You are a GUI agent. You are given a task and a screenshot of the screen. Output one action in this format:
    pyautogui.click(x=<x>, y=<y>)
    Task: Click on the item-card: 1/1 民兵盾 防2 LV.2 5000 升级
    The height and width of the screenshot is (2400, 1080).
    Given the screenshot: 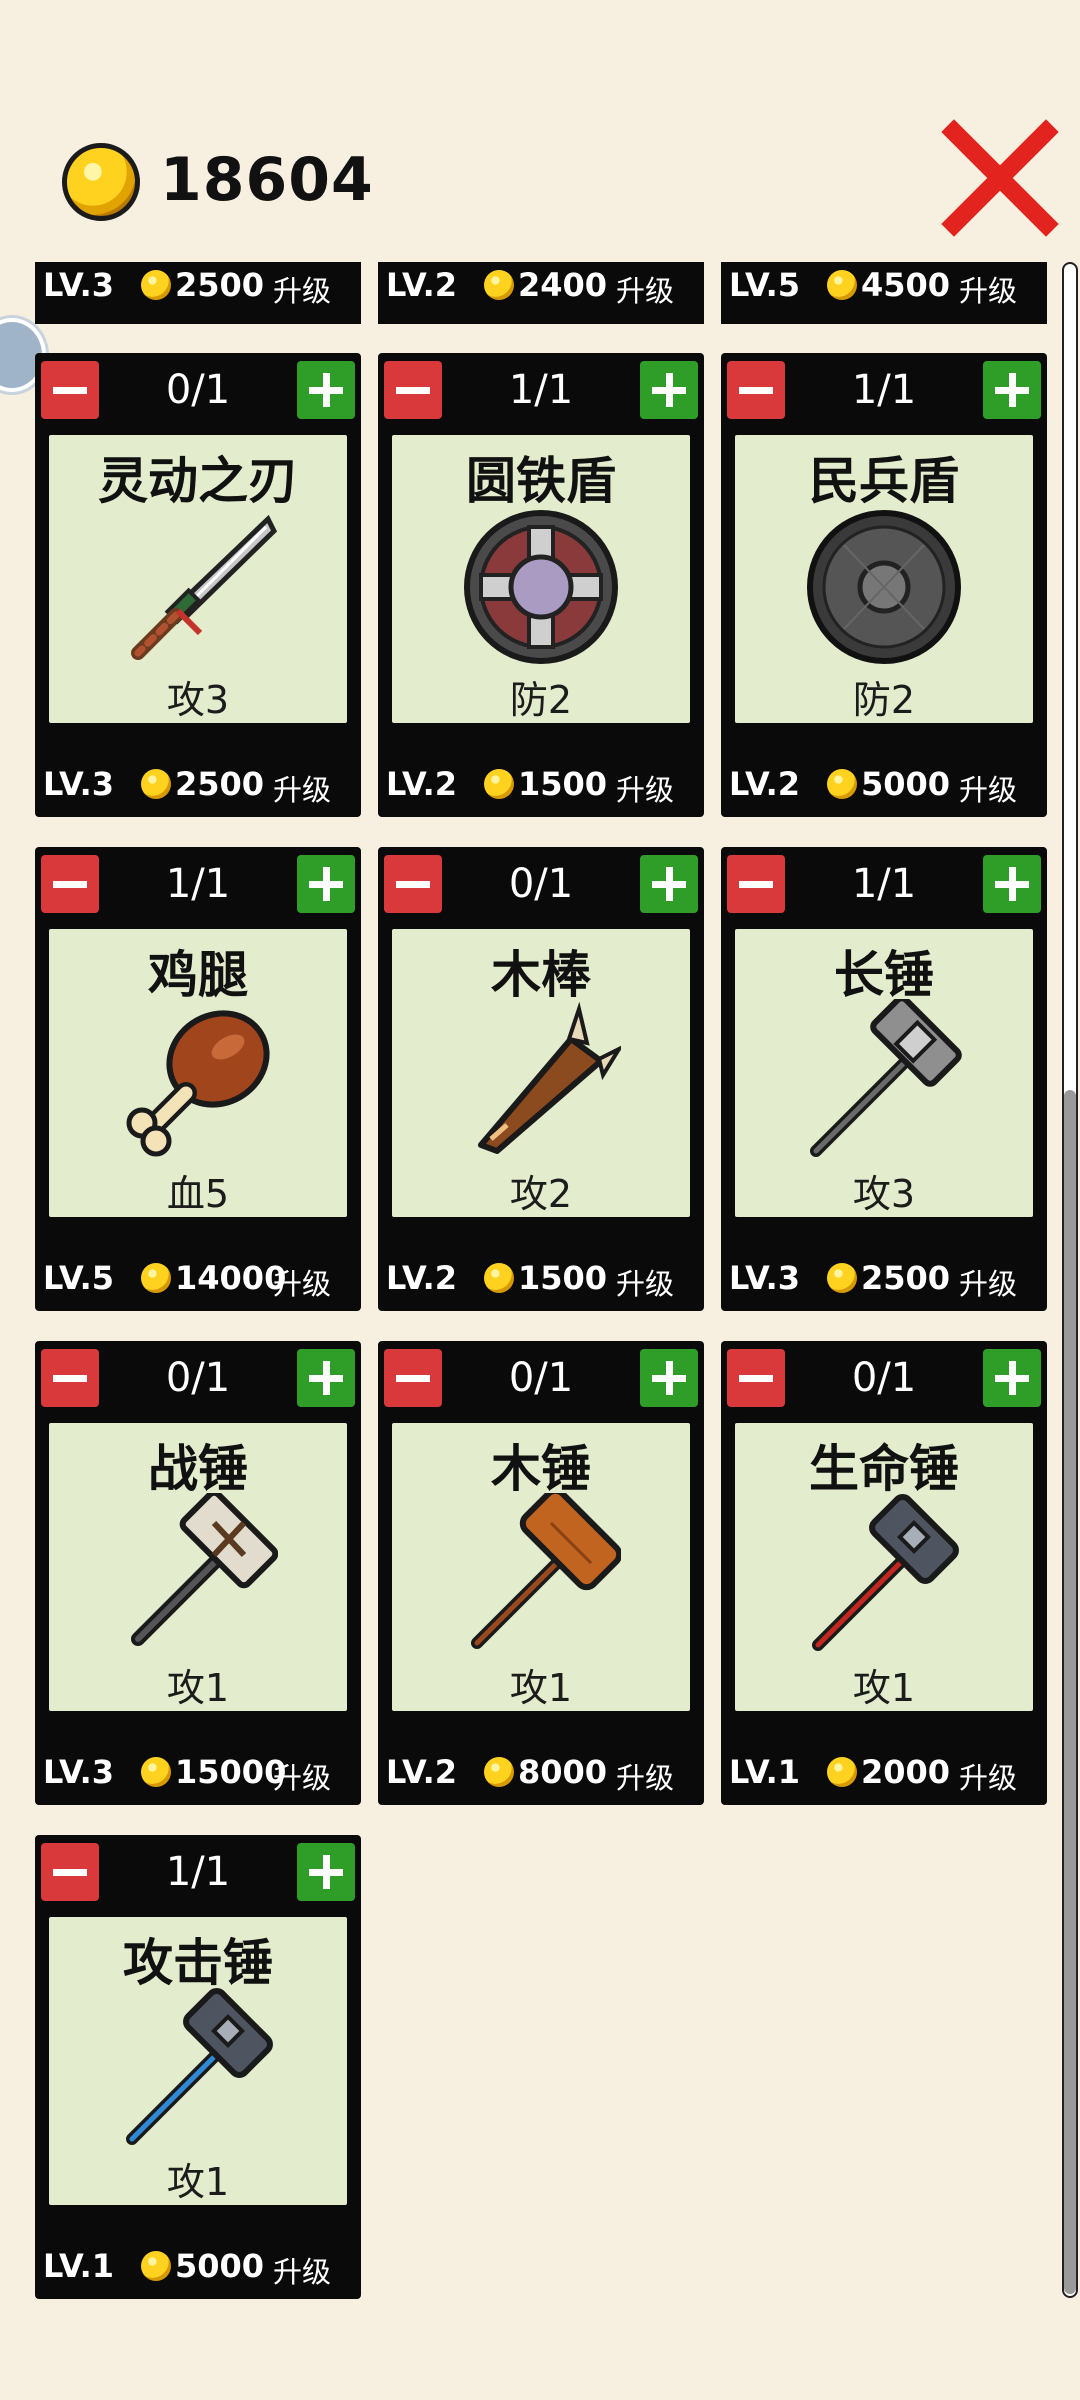 What is the action you would take?
    pyautogui.click(x=884, y=585)
    